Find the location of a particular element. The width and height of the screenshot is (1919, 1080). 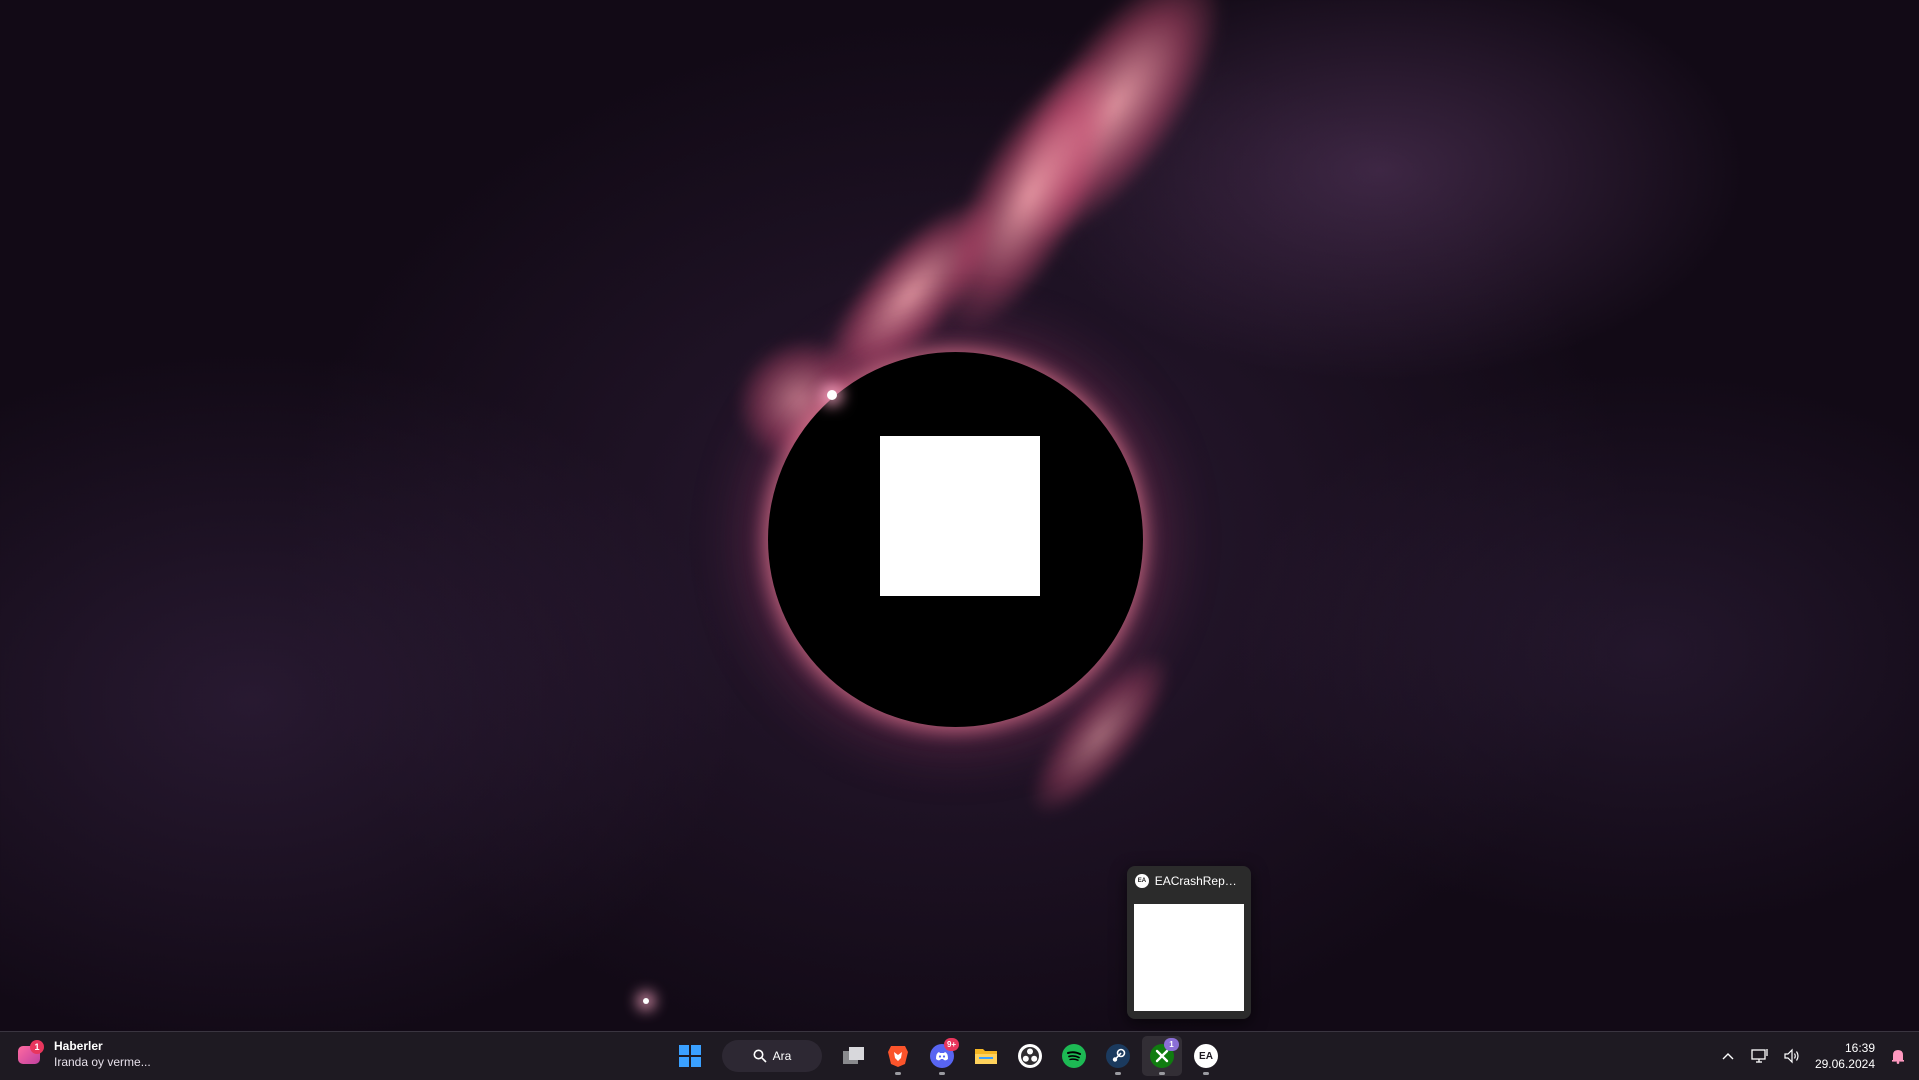

spotify-icon is located at coordinates (1074, 1056).